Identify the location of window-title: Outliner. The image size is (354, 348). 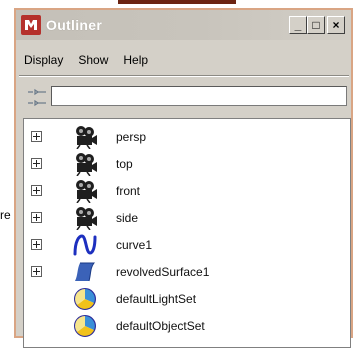
(74, 25).